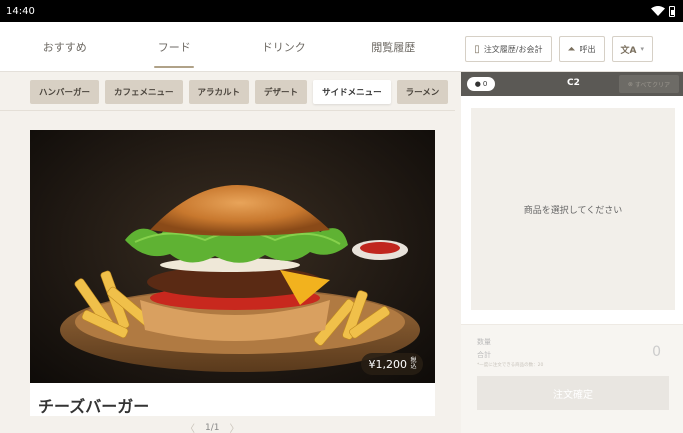 The image size is (683, 433). What do you see at coordinates (388, 364) in the screenshot?
I see `product-price: ¥1,200` at bounding box center [388, 364].